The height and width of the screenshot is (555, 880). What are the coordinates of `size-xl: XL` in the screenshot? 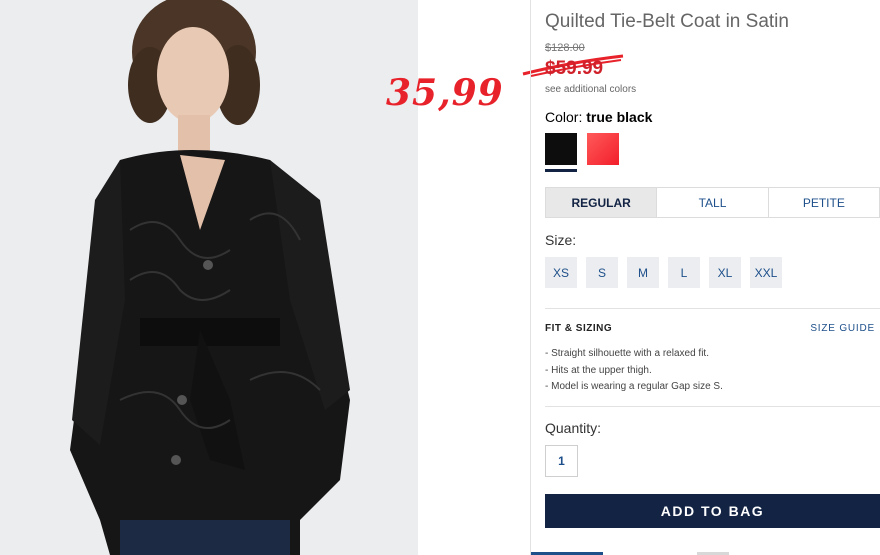 It's located at (725, 272).